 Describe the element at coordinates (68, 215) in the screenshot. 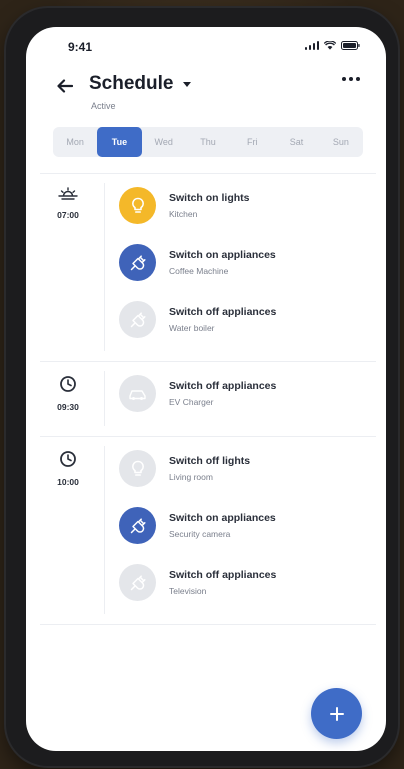

I see `time-label: 07:00` at that location.